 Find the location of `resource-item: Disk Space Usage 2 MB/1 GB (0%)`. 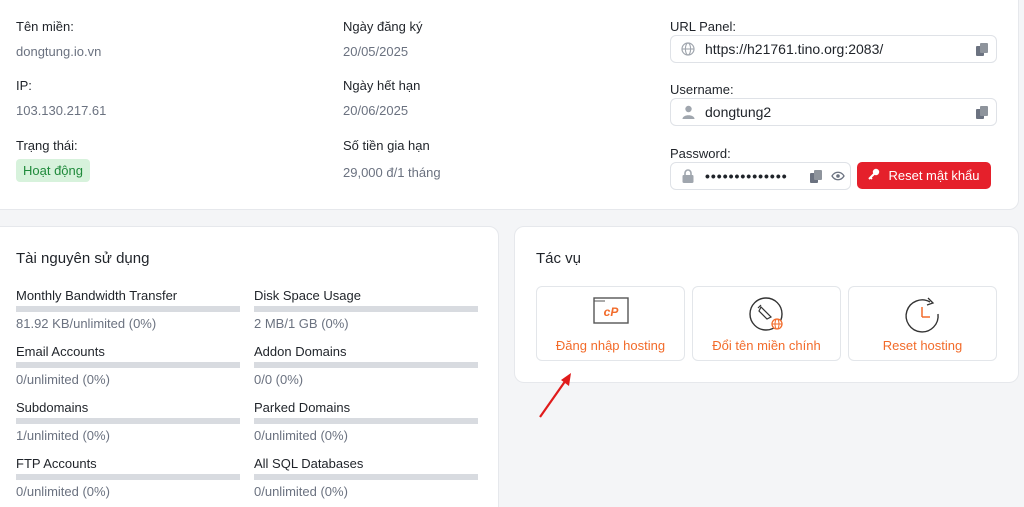

resource-item: Disk Space Usage 2 MB/1 GB (0%) is located at coordinates (366, 309).